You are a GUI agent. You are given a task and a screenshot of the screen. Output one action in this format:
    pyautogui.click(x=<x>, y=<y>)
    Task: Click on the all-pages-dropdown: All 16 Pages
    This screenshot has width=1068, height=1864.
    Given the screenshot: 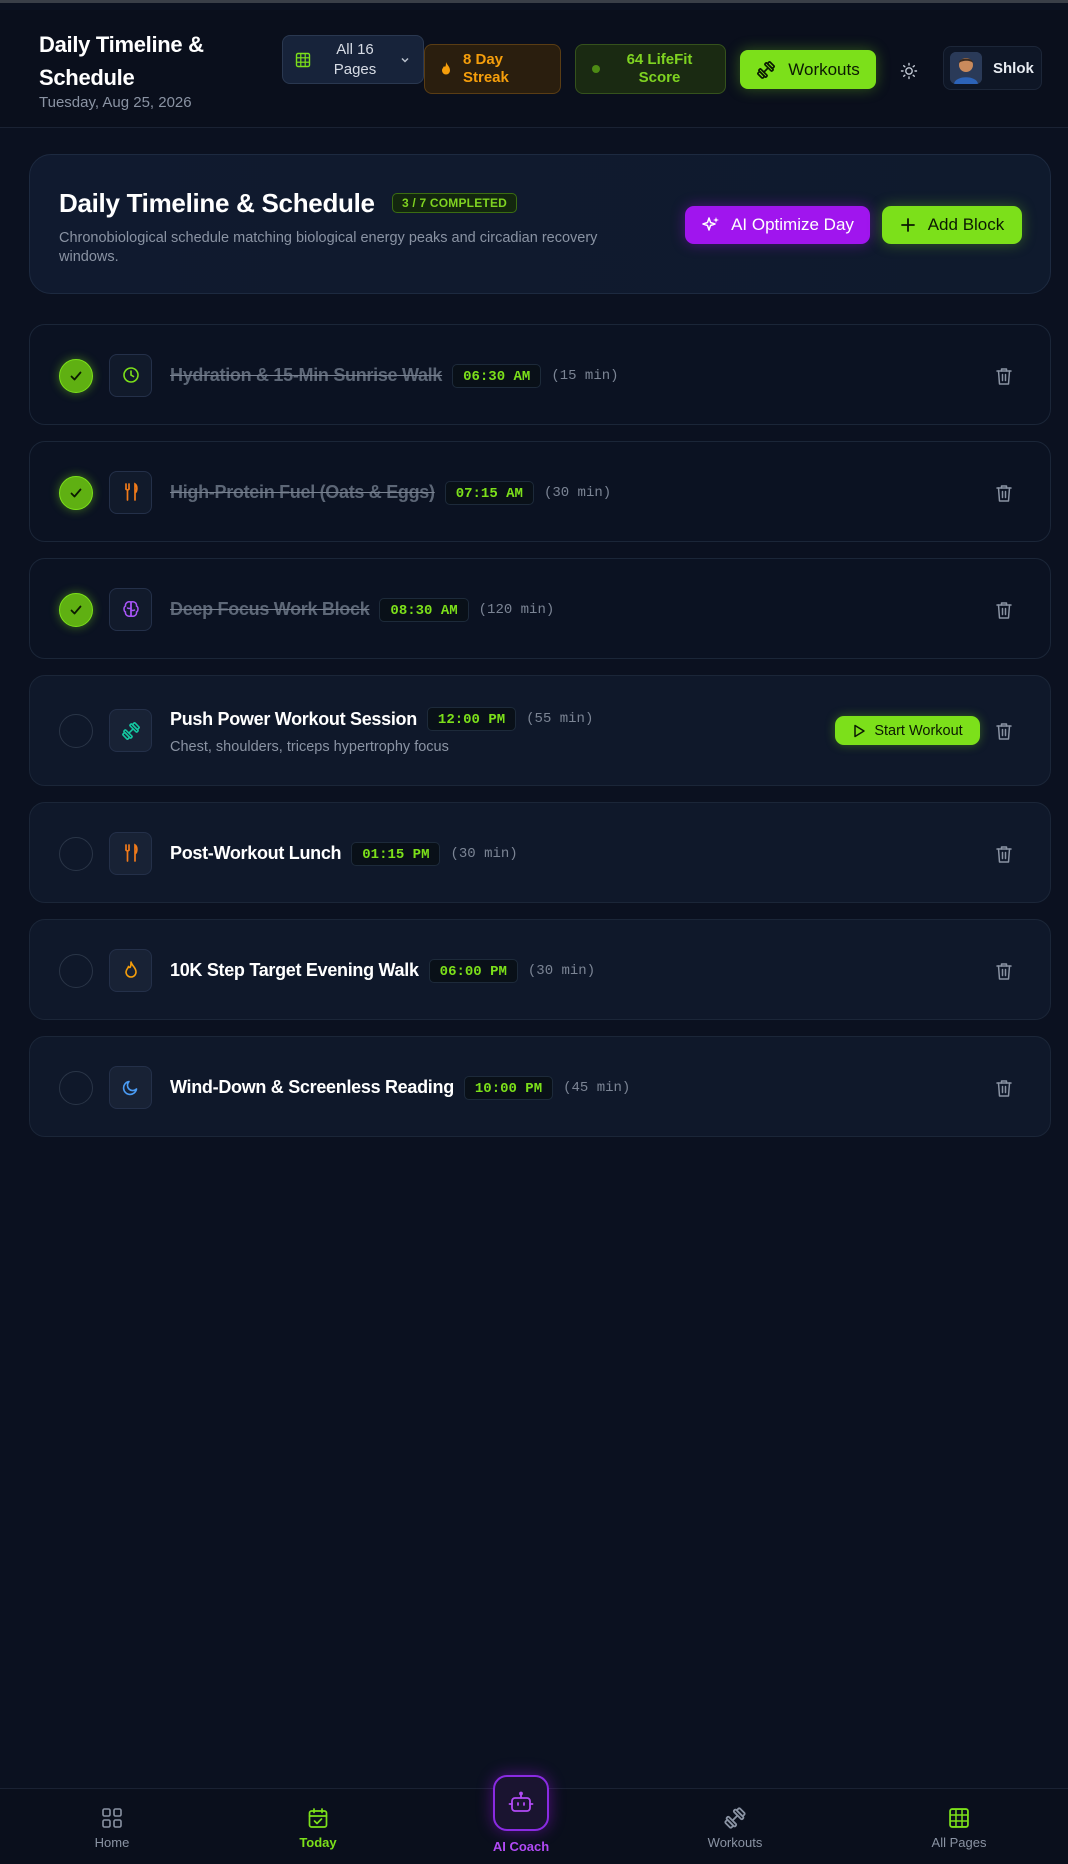 What is the action you would take?
    pyautogui.click(x=353, y=59)
    